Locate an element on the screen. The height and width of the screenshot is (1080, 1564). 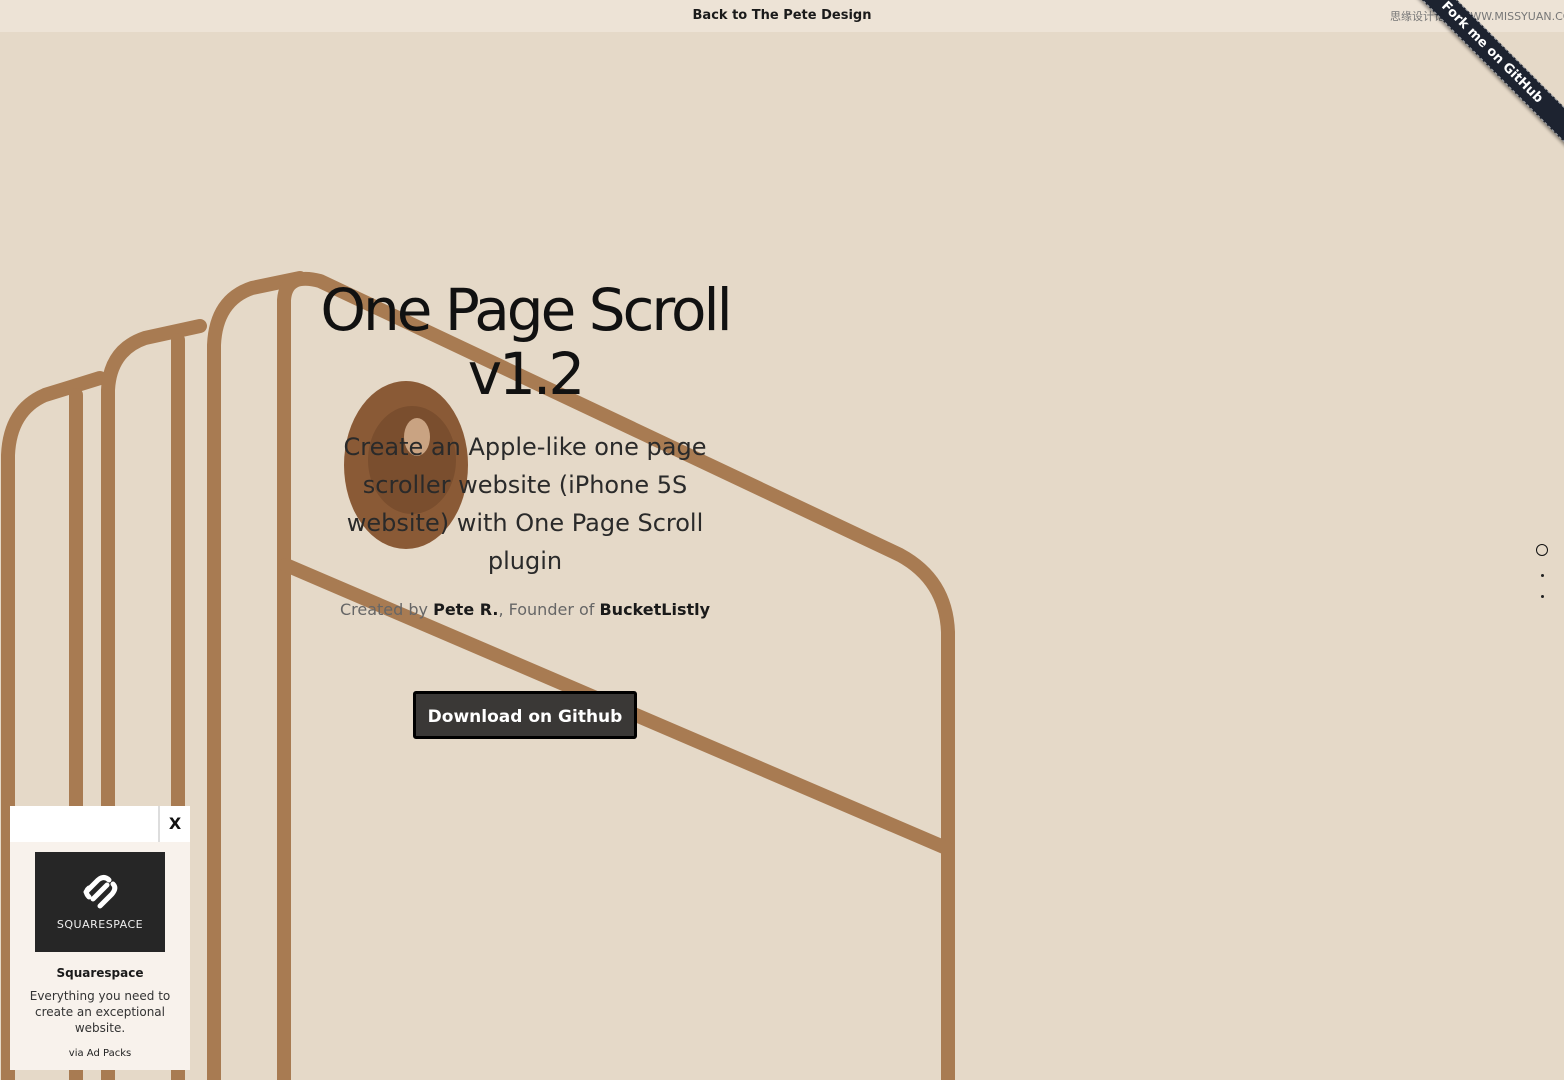
ad-image: SQUARESPACE is located at coordinates (100, 902).